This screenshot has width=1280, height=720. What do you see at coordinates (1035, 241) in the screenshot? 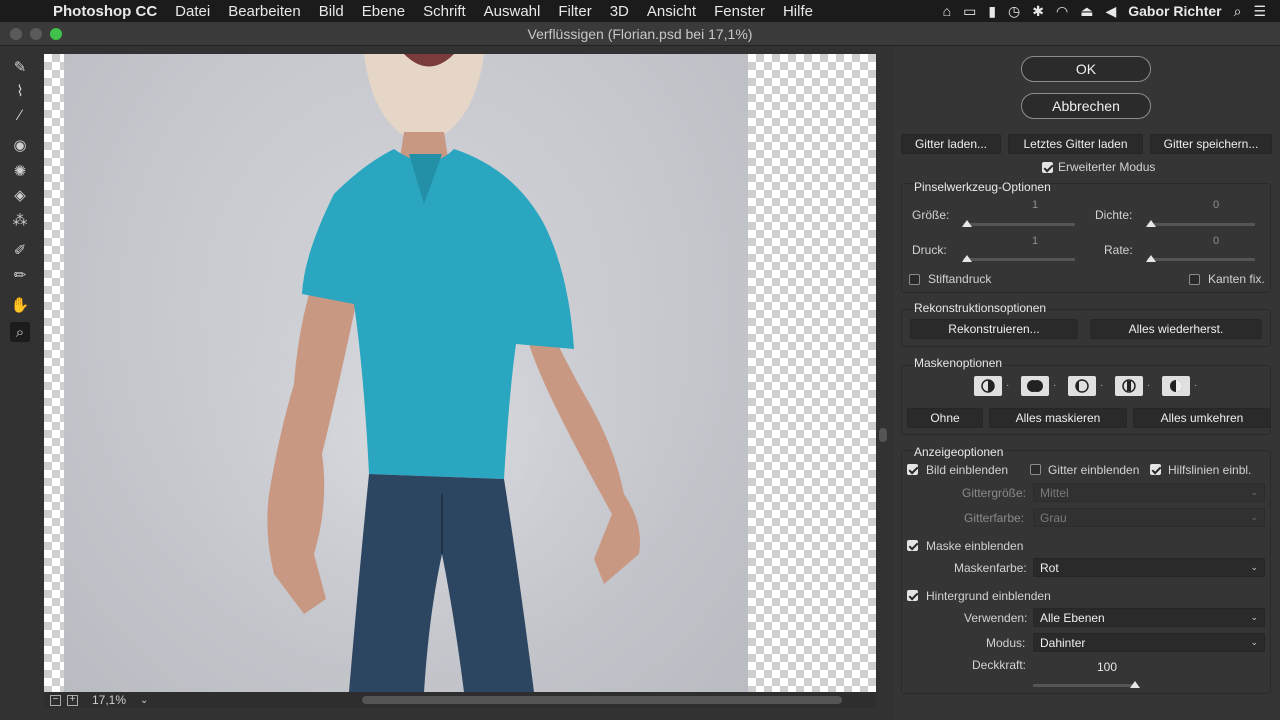
I see `pressure-value: 1` at bounding box center [1035, 241].